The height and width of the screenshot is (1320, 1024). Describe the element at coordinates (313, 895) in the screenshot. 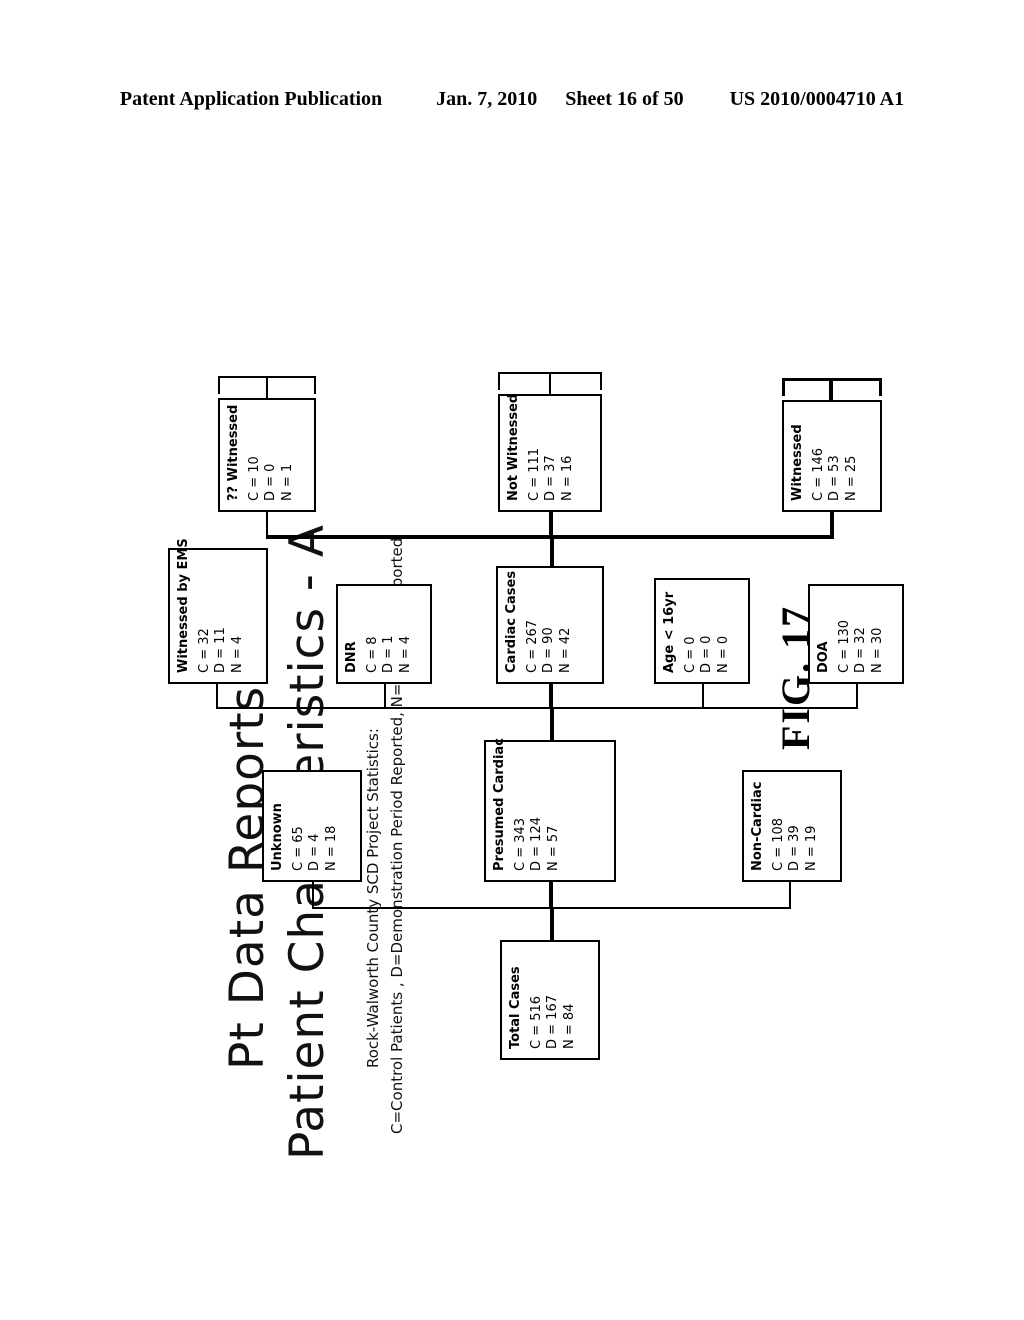

I see `connector-to-unknown` at that location.